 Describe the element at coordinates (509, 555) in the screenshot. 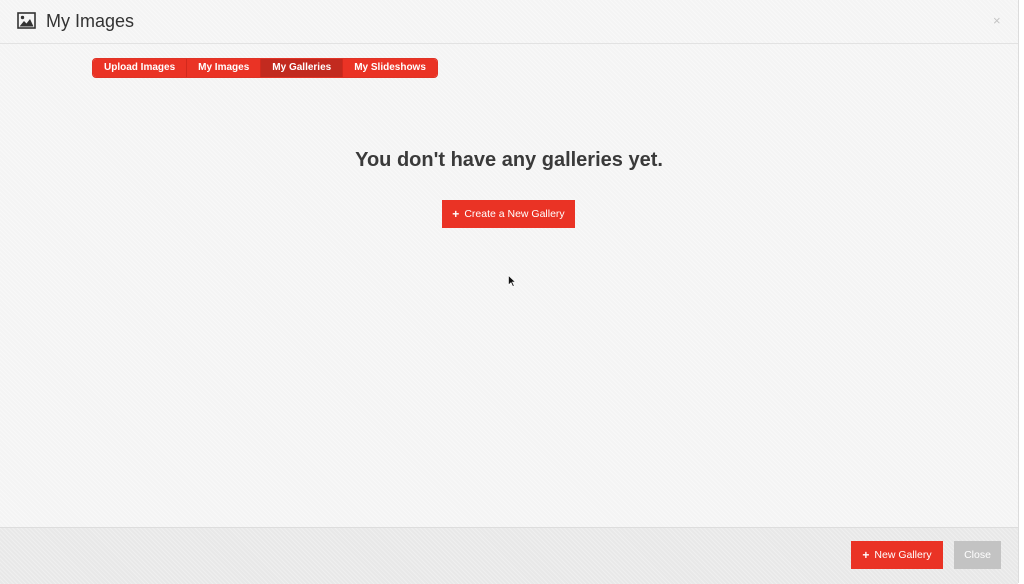

I see `modal-footer: + New Gallery Close` at that location.